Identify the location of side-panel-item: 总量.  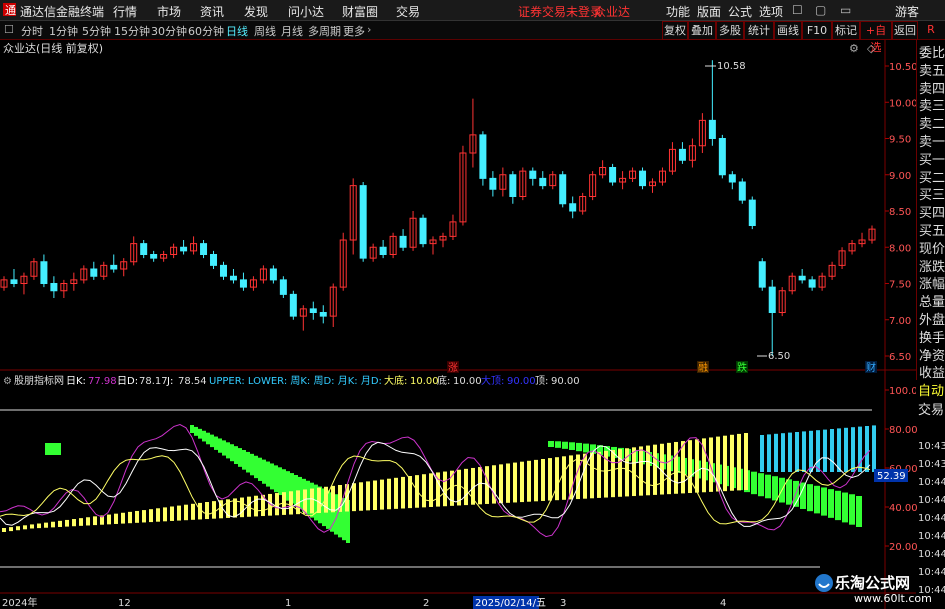
(932, 303).